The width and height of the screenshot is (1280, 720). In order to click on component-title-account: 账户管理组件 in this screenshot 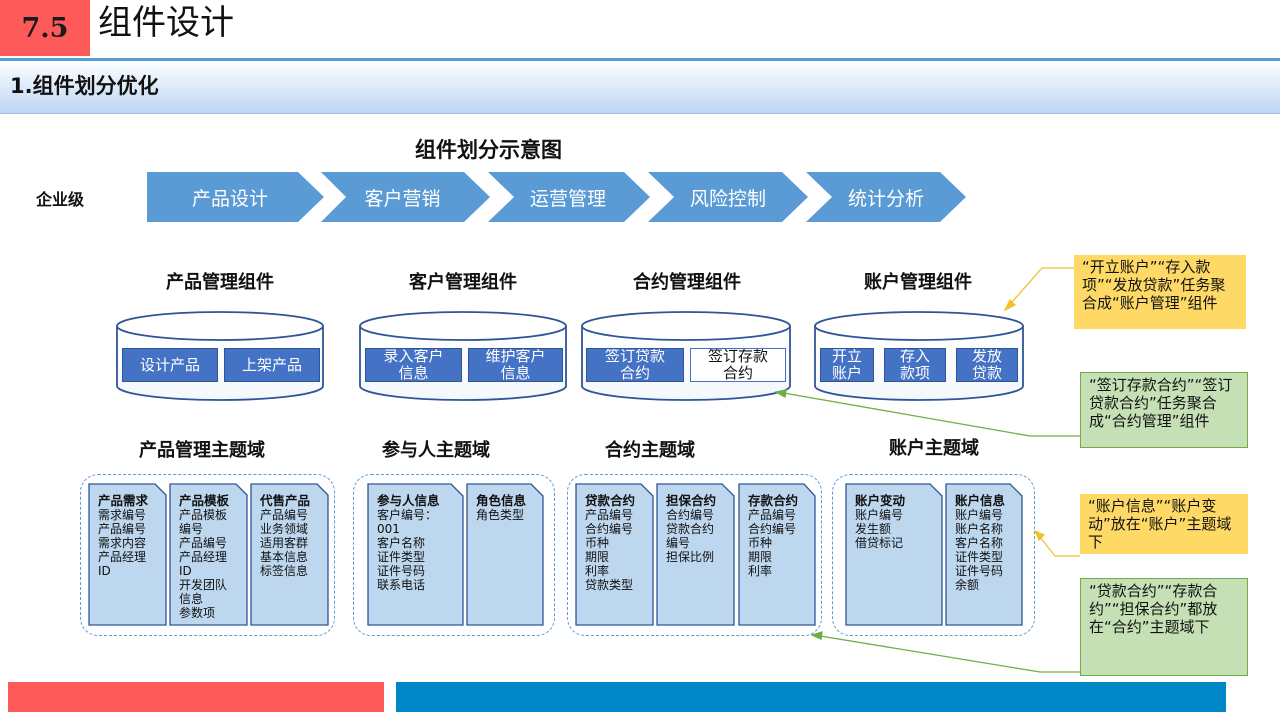, I will do `click(918, 282)`.